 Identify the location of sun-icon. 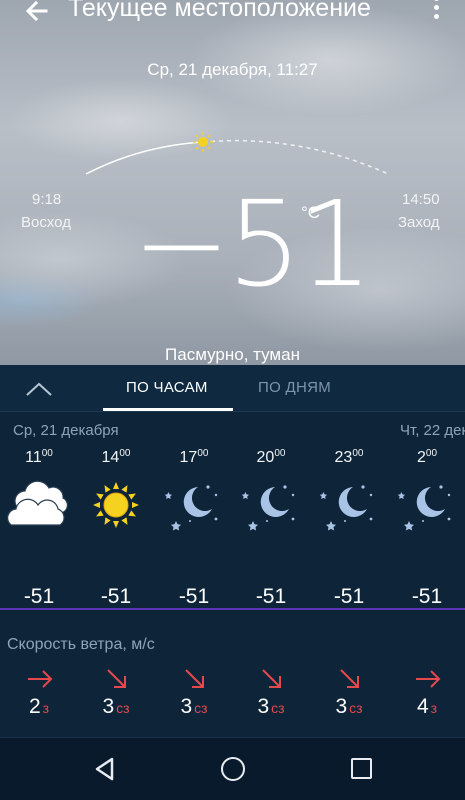
(116, 505).